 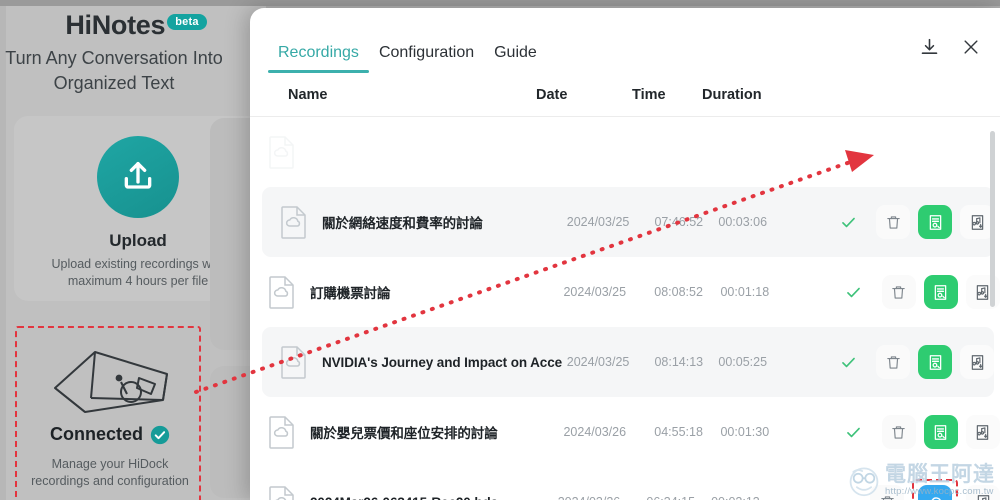 I want to click on row-duration: 00:03:06, so click(x=743, y=222).